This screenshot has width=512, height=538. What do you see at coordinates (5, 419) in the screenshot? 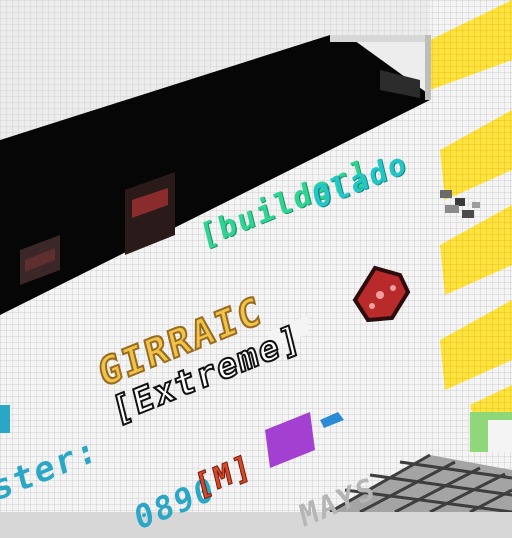
I see `blue-fragment` at bounding box center [5, 419].